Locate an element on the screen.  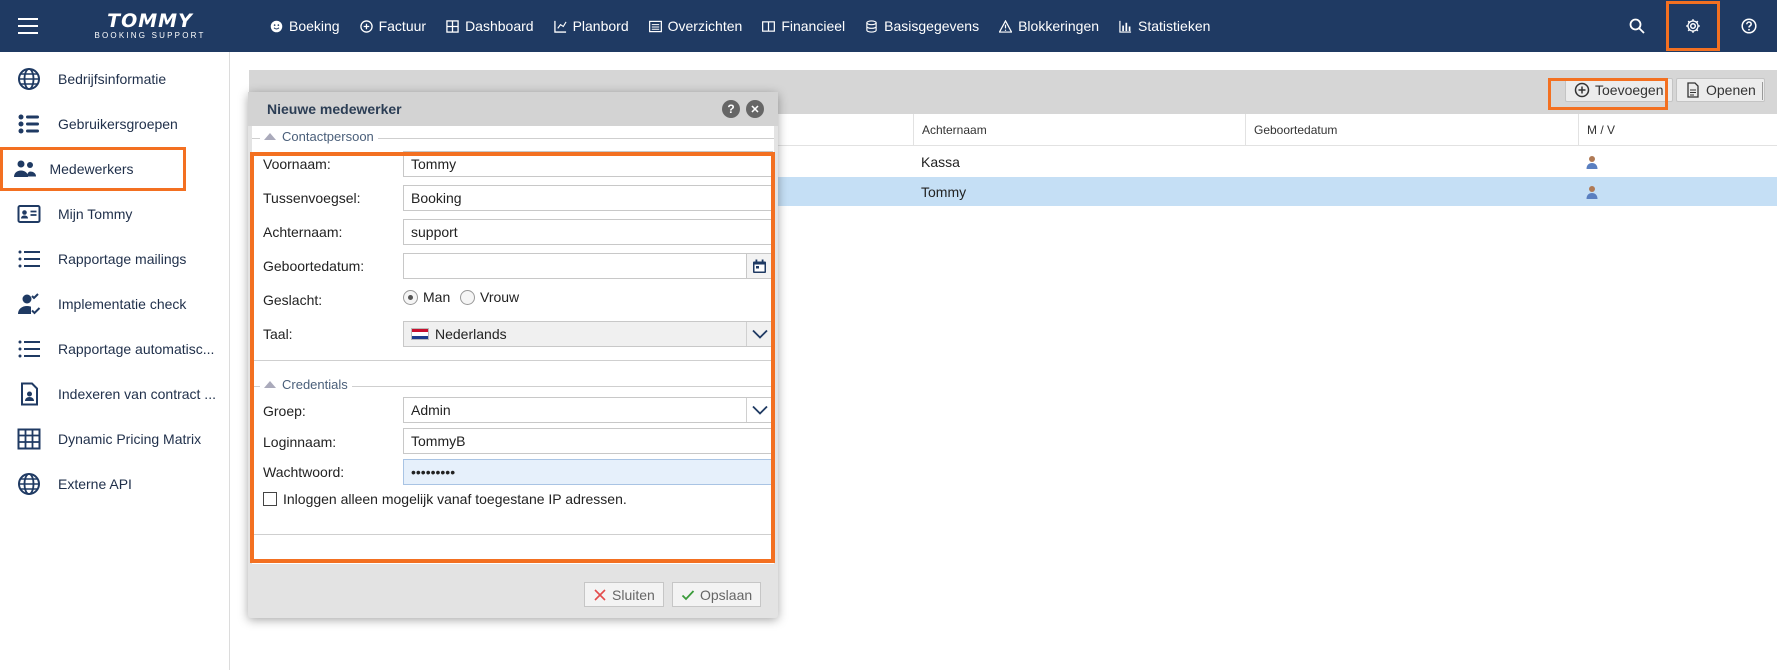
sidebar-item-externe-api: Externe API is located at coordinates (114, 484).